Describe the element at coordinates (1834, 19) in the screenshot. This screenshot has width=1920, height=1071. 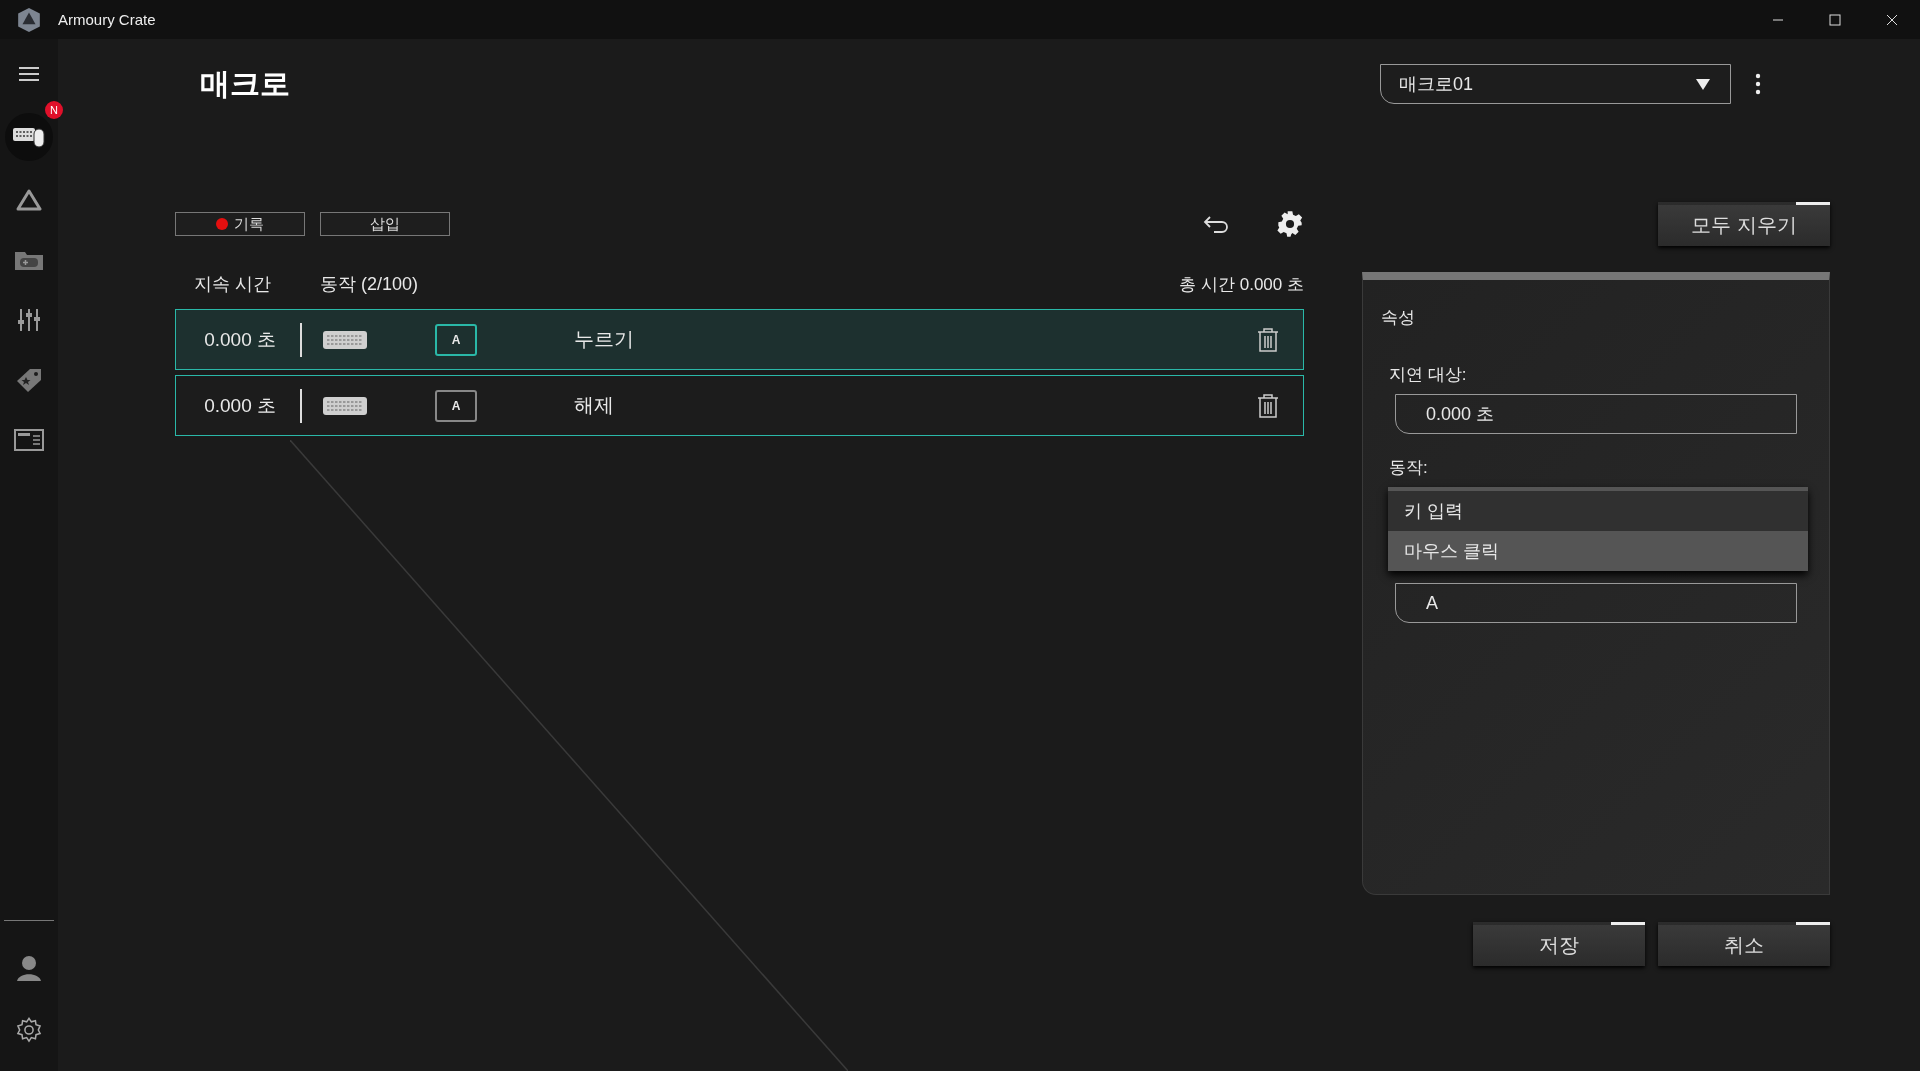
I see `maximize-icon` at that location.